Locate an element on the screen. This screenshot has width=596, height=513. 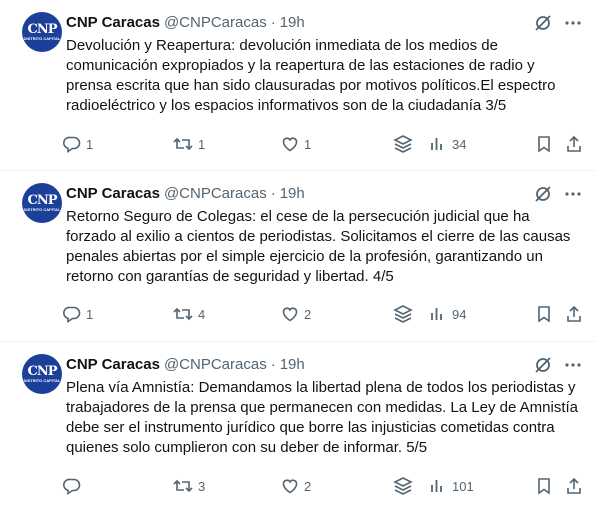
tweet-action-bar: 1 4 2 94 is located at coordinates (327, 314).